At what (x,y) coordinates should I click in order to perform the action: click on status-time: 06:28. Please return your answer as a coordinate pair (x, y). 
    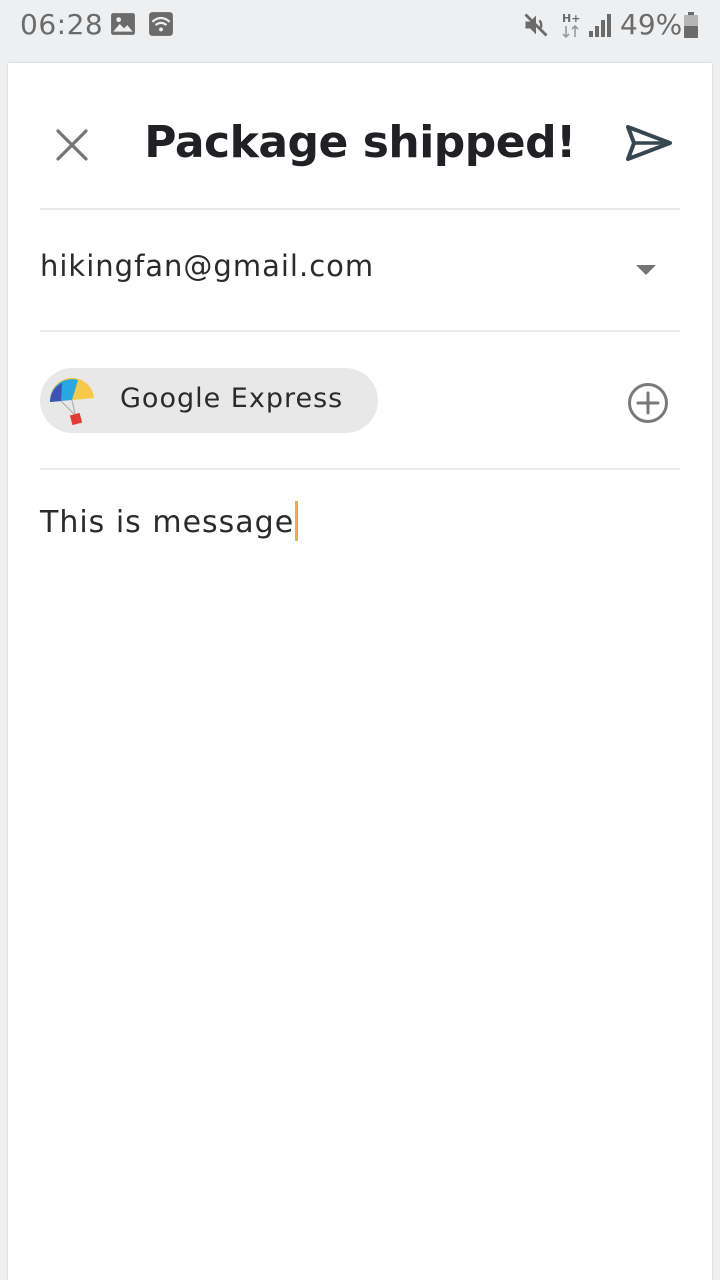
    Looking at the image, I should click on (62, 24).